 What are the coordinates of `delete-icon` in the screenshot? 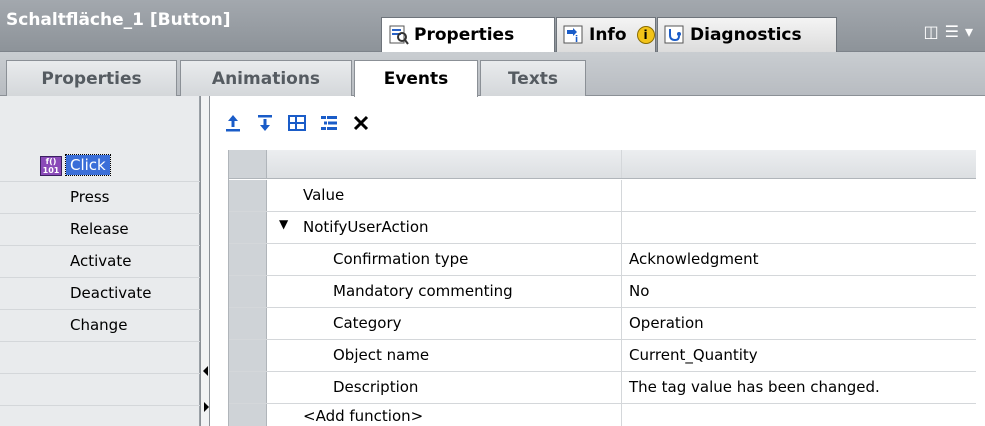 It's located at (361, 123).